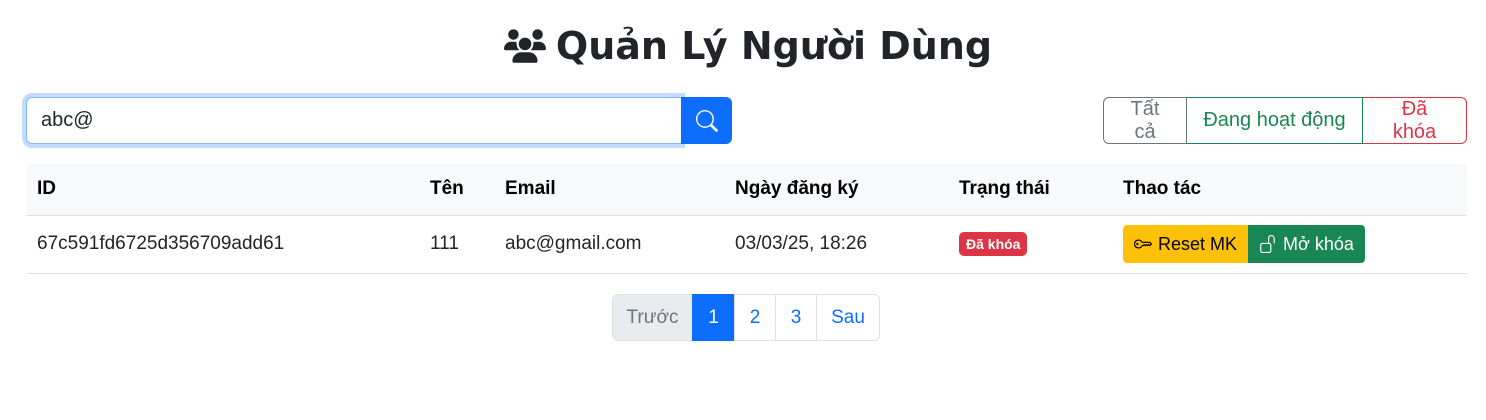 The image size is (1486, 420). Describe the element at coordinates (993, 244) in the screenshot. I see `status-badge: Đã khóa` at that location.